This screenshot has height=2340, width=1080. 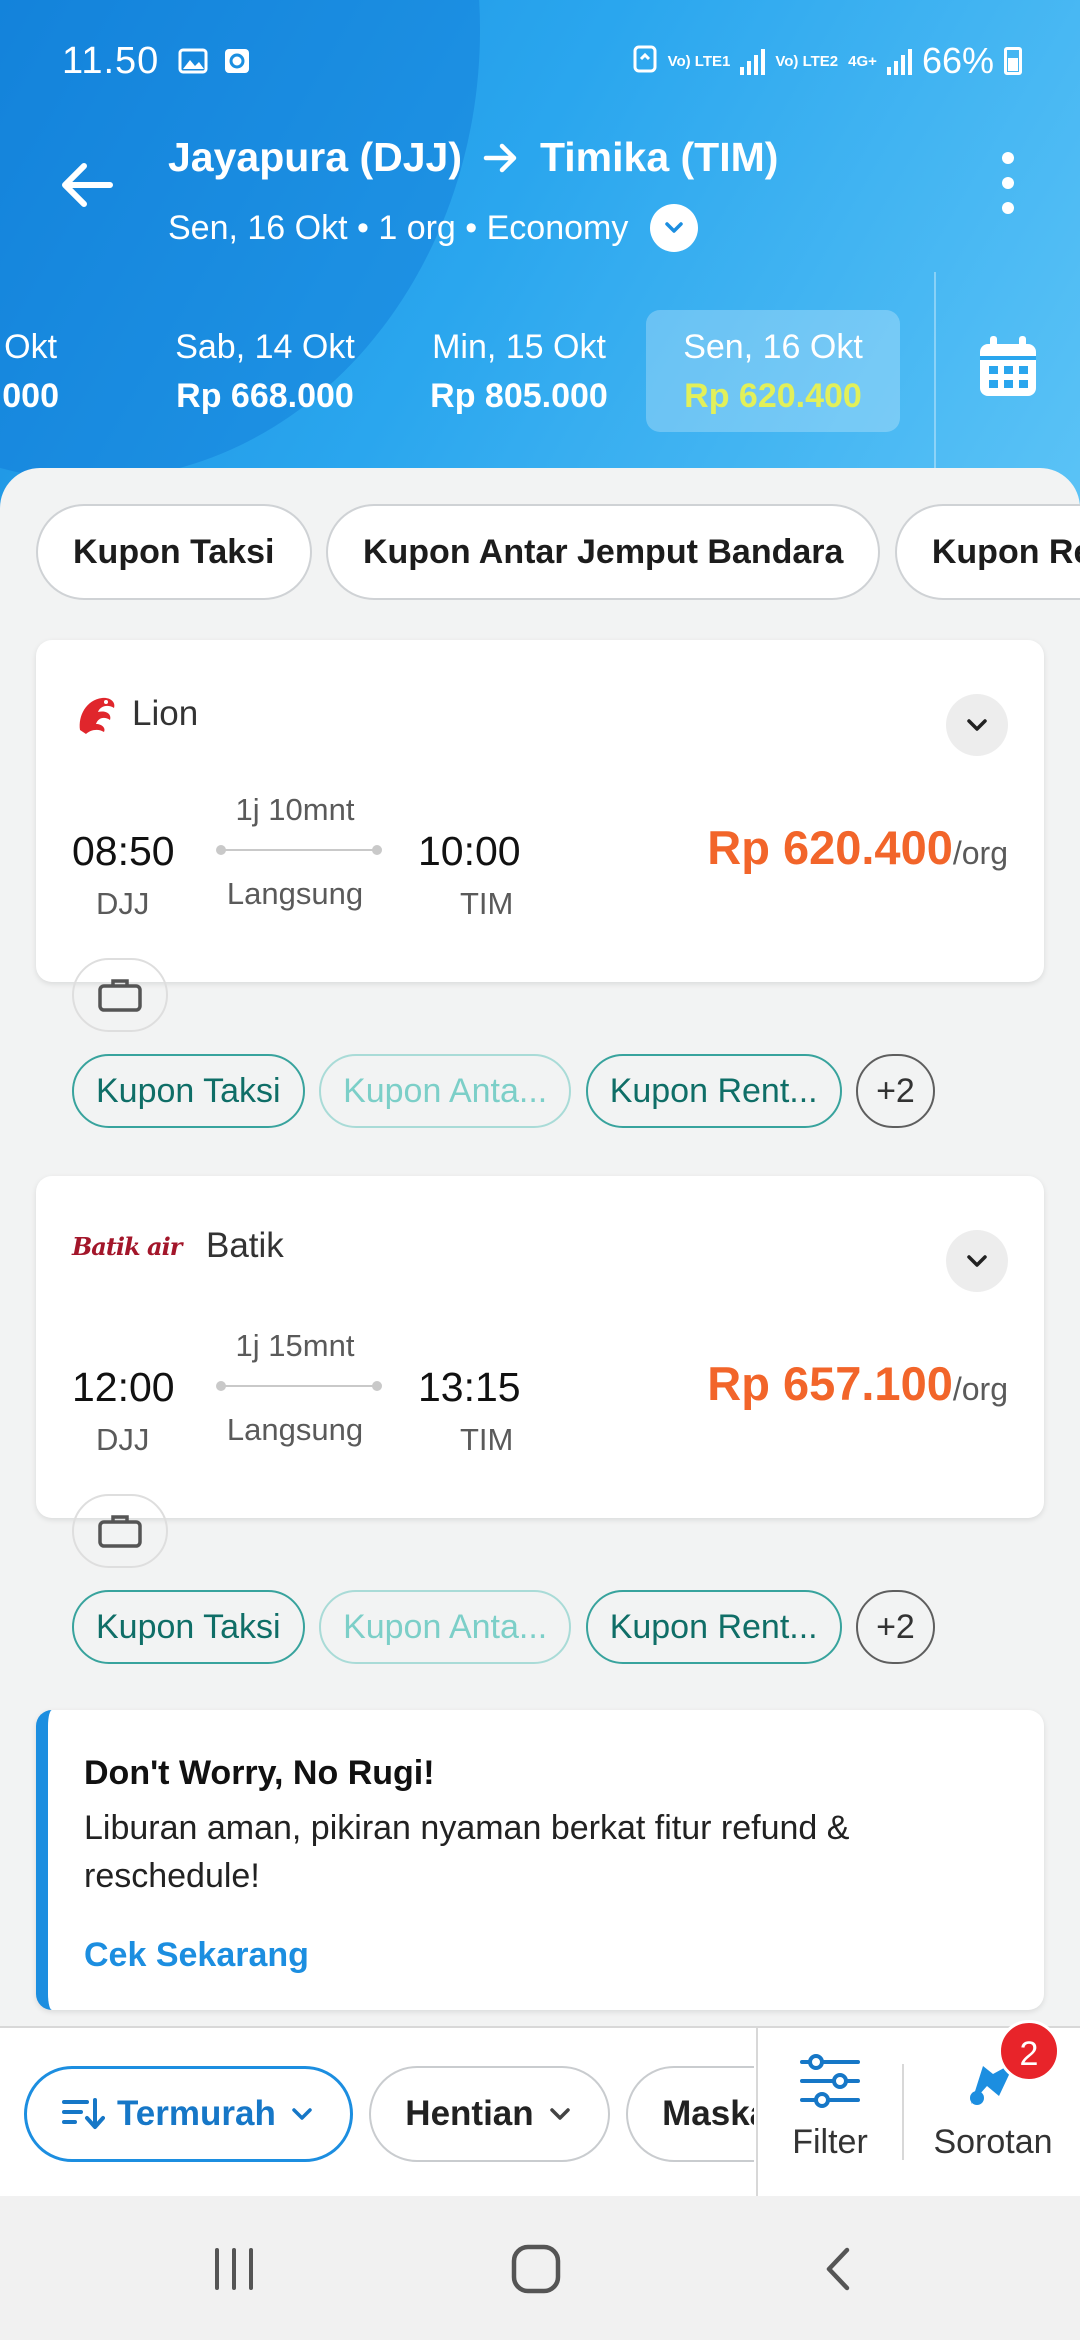 What do you see at coordinates (489, 2114) in the screenshot?
I see `stops-filter-button: Hentian` at bounding box center [489, 2114].